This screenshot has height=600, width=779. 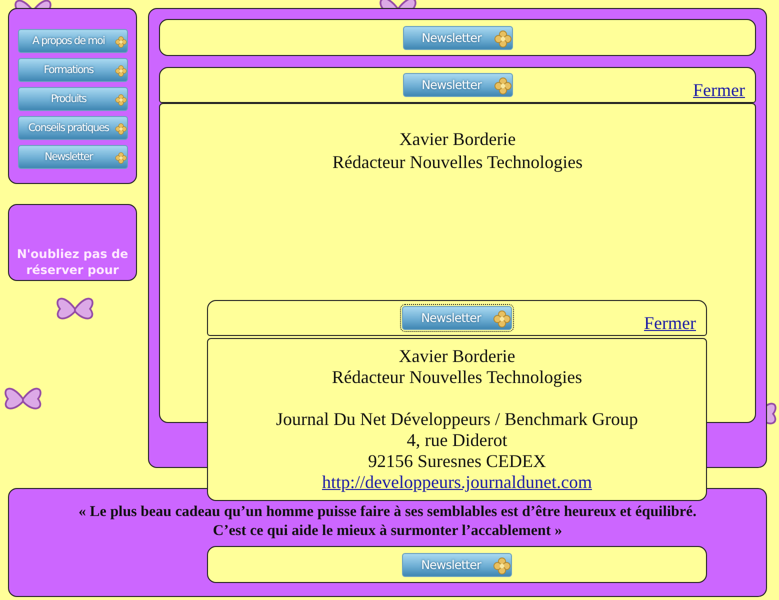 What do you see at coordinates (457, 419) in the screenshot?
I see `address-line: Journal Du Net Développeurs / Benchmark Group` at bounding box center [457, 419].